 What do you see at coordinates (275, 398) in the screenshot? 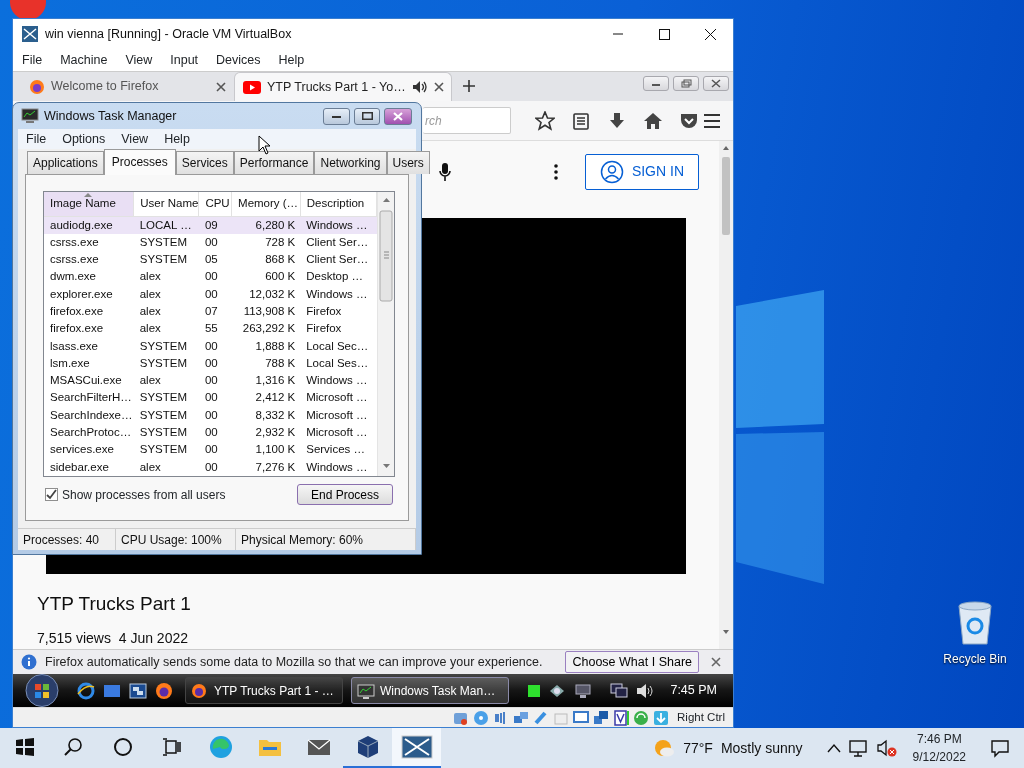
I see `table-cell-text: 2,412 K` at bounding box center [275, 398].